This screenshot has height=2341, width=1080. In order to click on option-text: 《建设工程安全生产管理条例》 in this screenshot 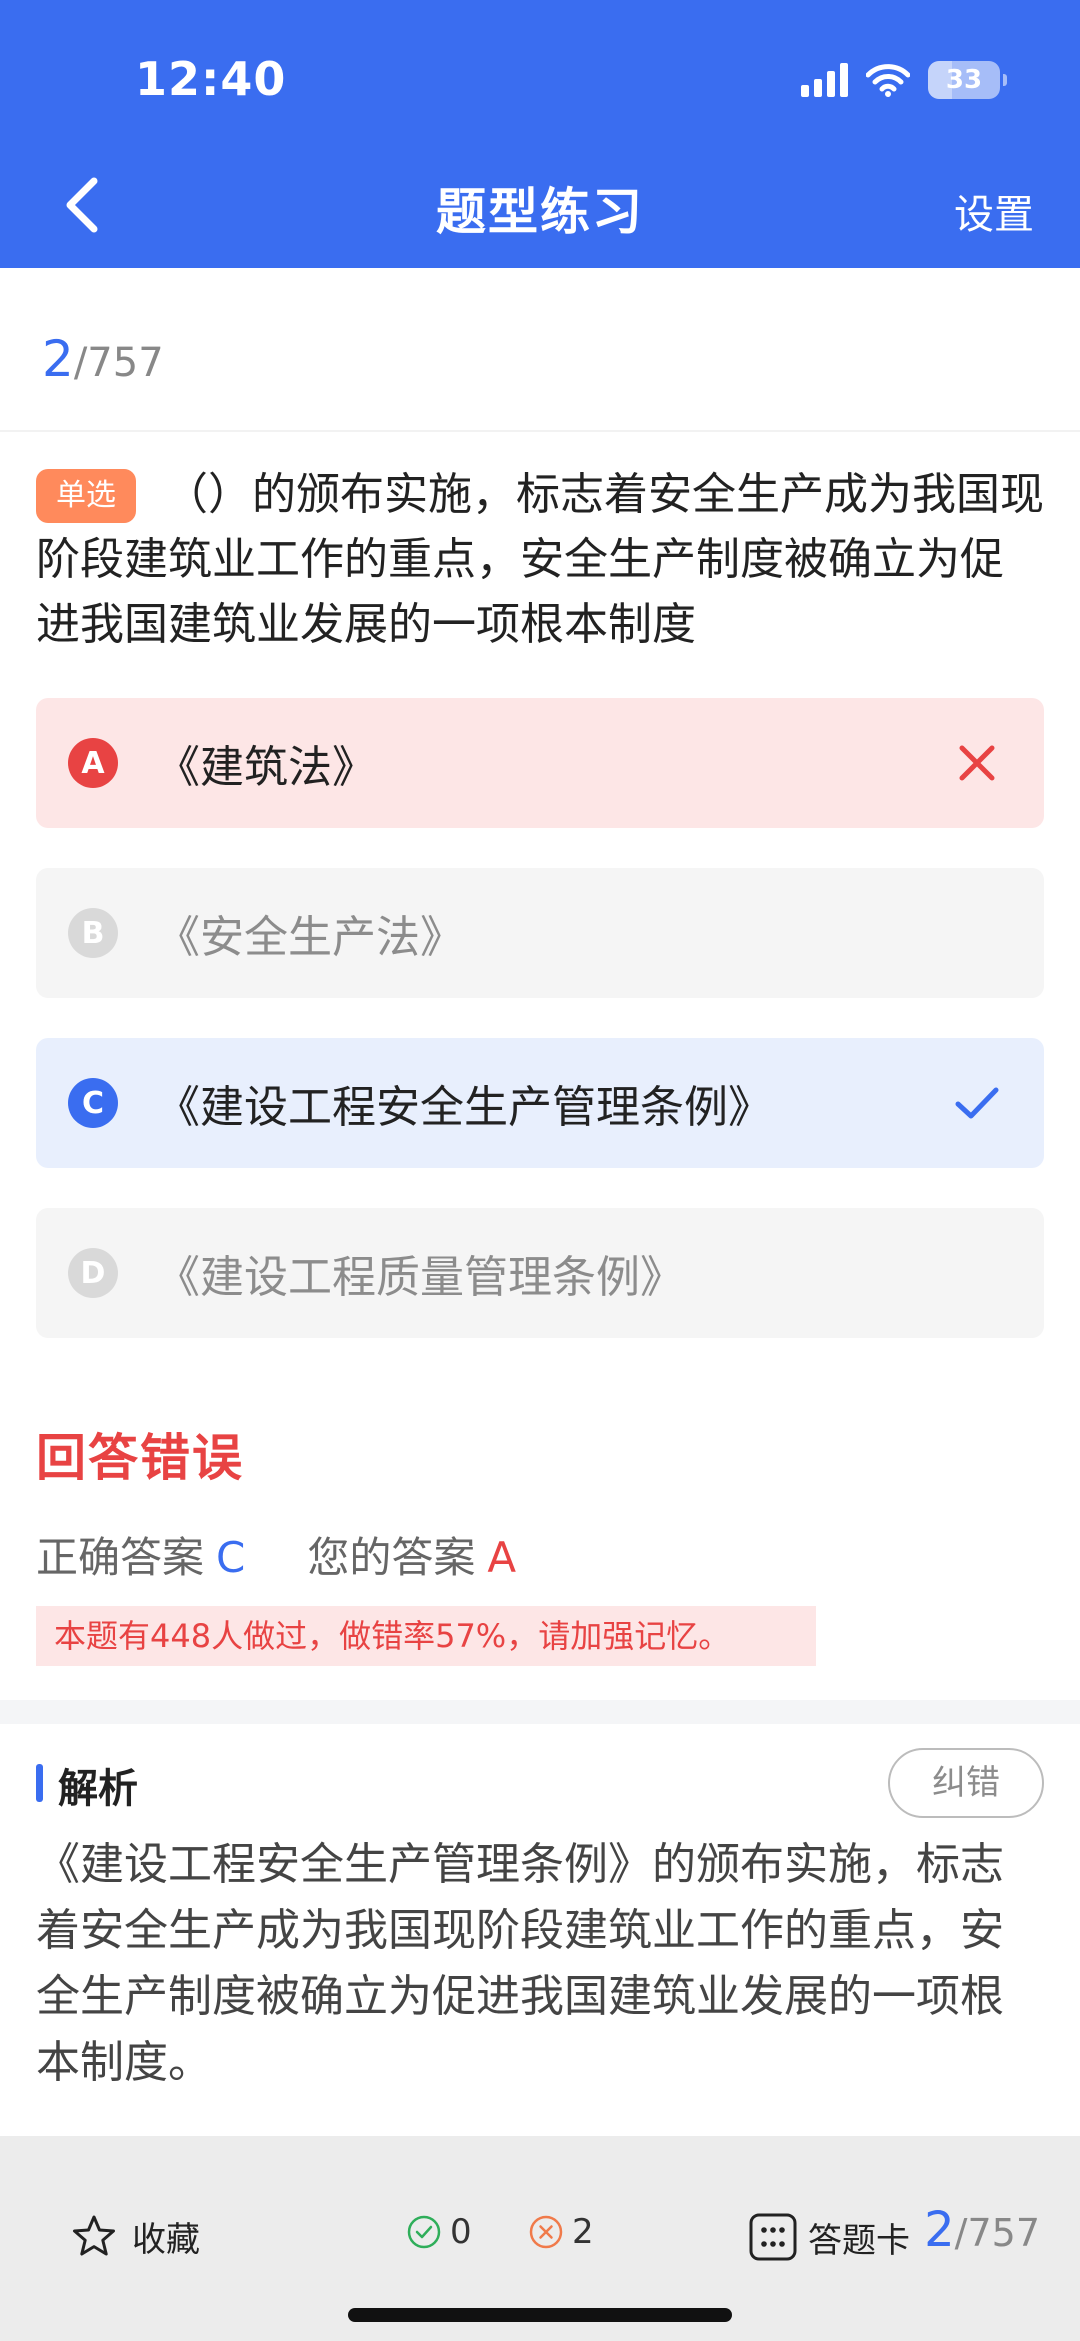, I will do `click(464, 1107)`.